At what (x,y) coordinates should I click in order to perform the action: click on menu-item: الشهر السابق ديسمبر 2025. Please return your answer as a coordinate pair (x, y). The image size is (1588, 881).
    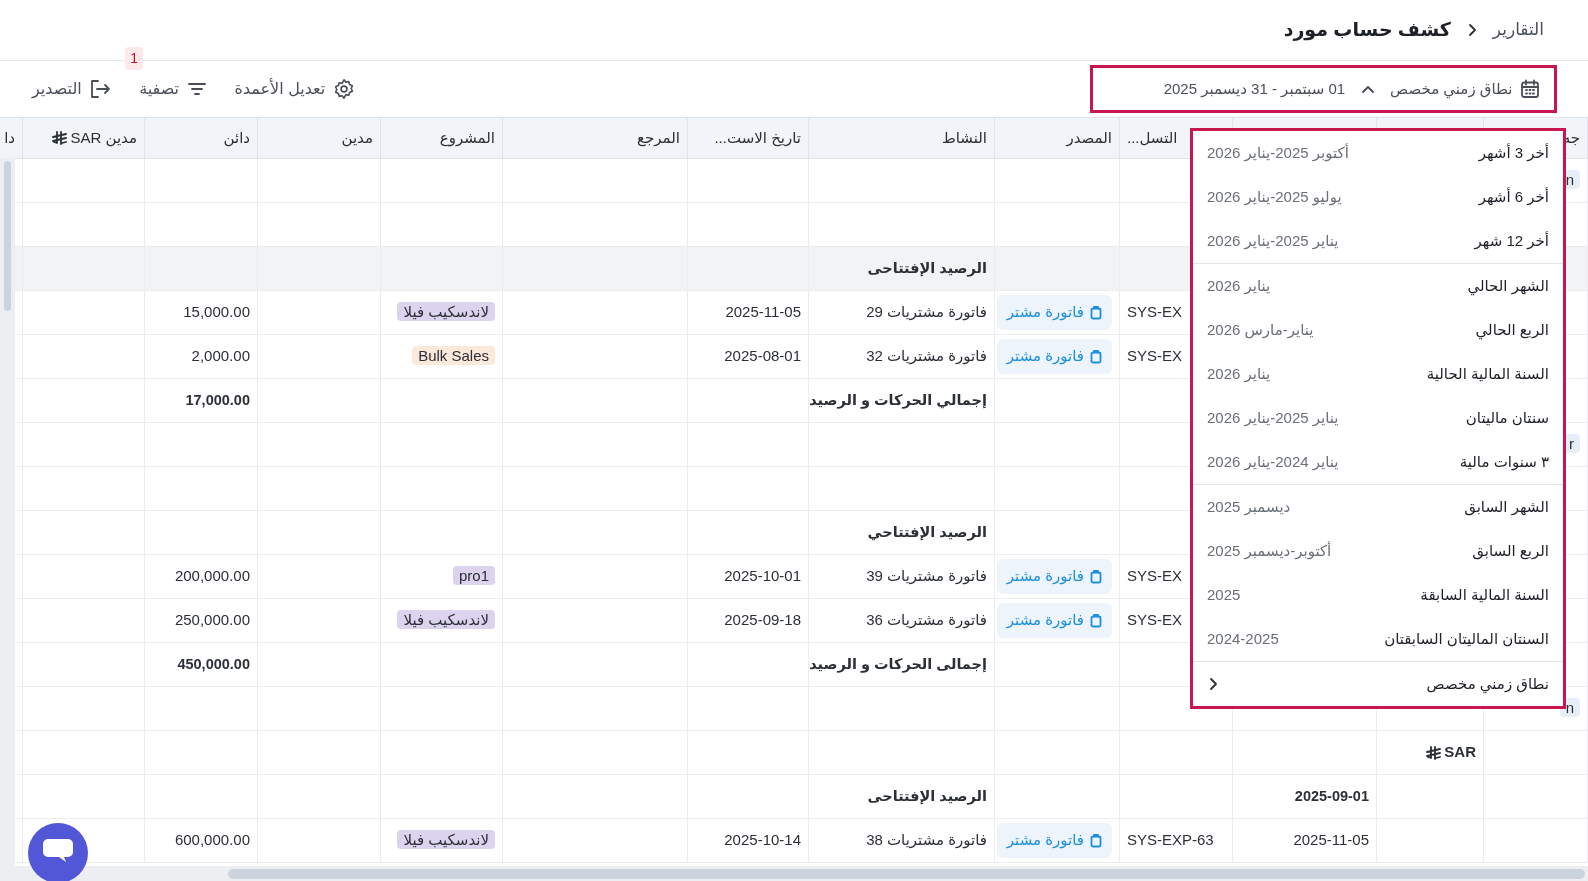
    Looking at the image, I should click on (1378, 507).